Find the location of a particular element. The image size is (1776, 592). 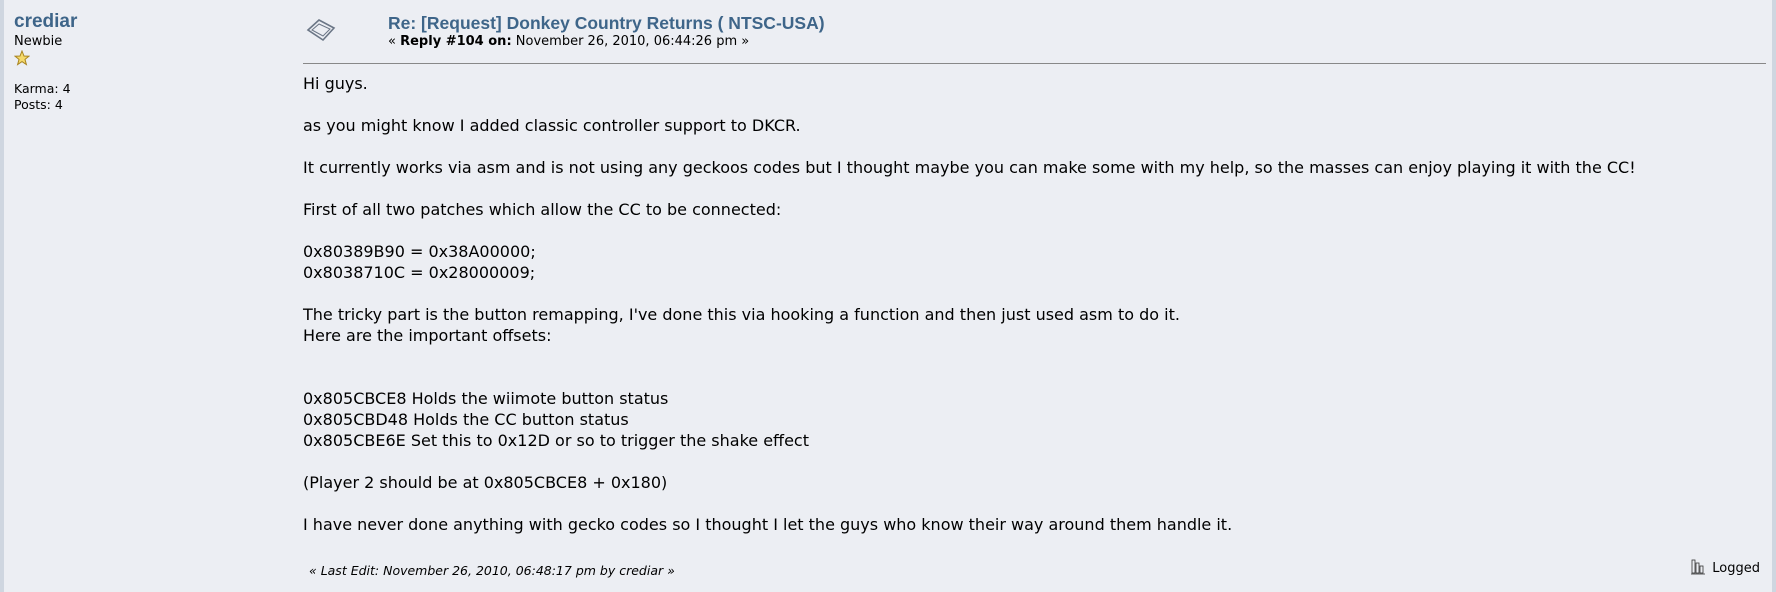

offset-line: 0x805CBD48 Holds the CC button status is located at coordinates (466, 419).